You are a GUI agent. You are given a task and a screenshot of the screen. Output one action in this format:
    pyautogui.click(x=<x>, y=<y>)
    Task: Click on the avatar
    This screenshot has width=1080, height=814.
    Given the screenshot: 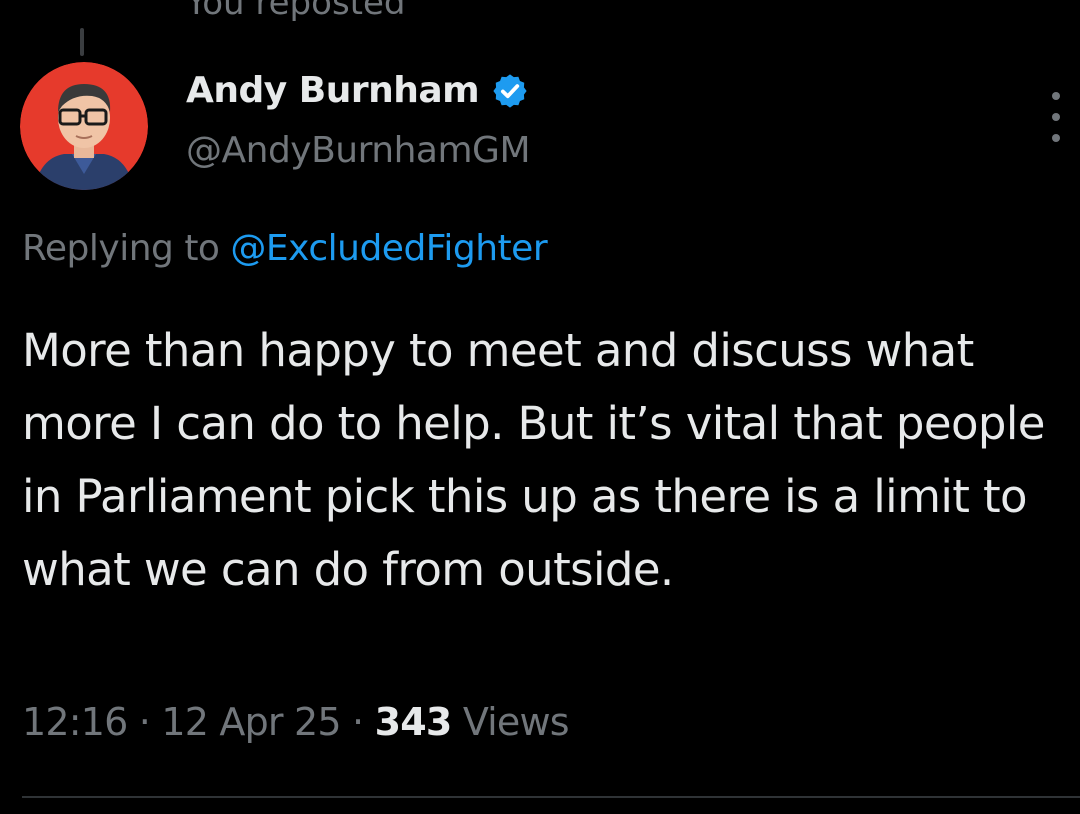 What is the action you would take?
    pyautogui.click(x=84, y=126)
    